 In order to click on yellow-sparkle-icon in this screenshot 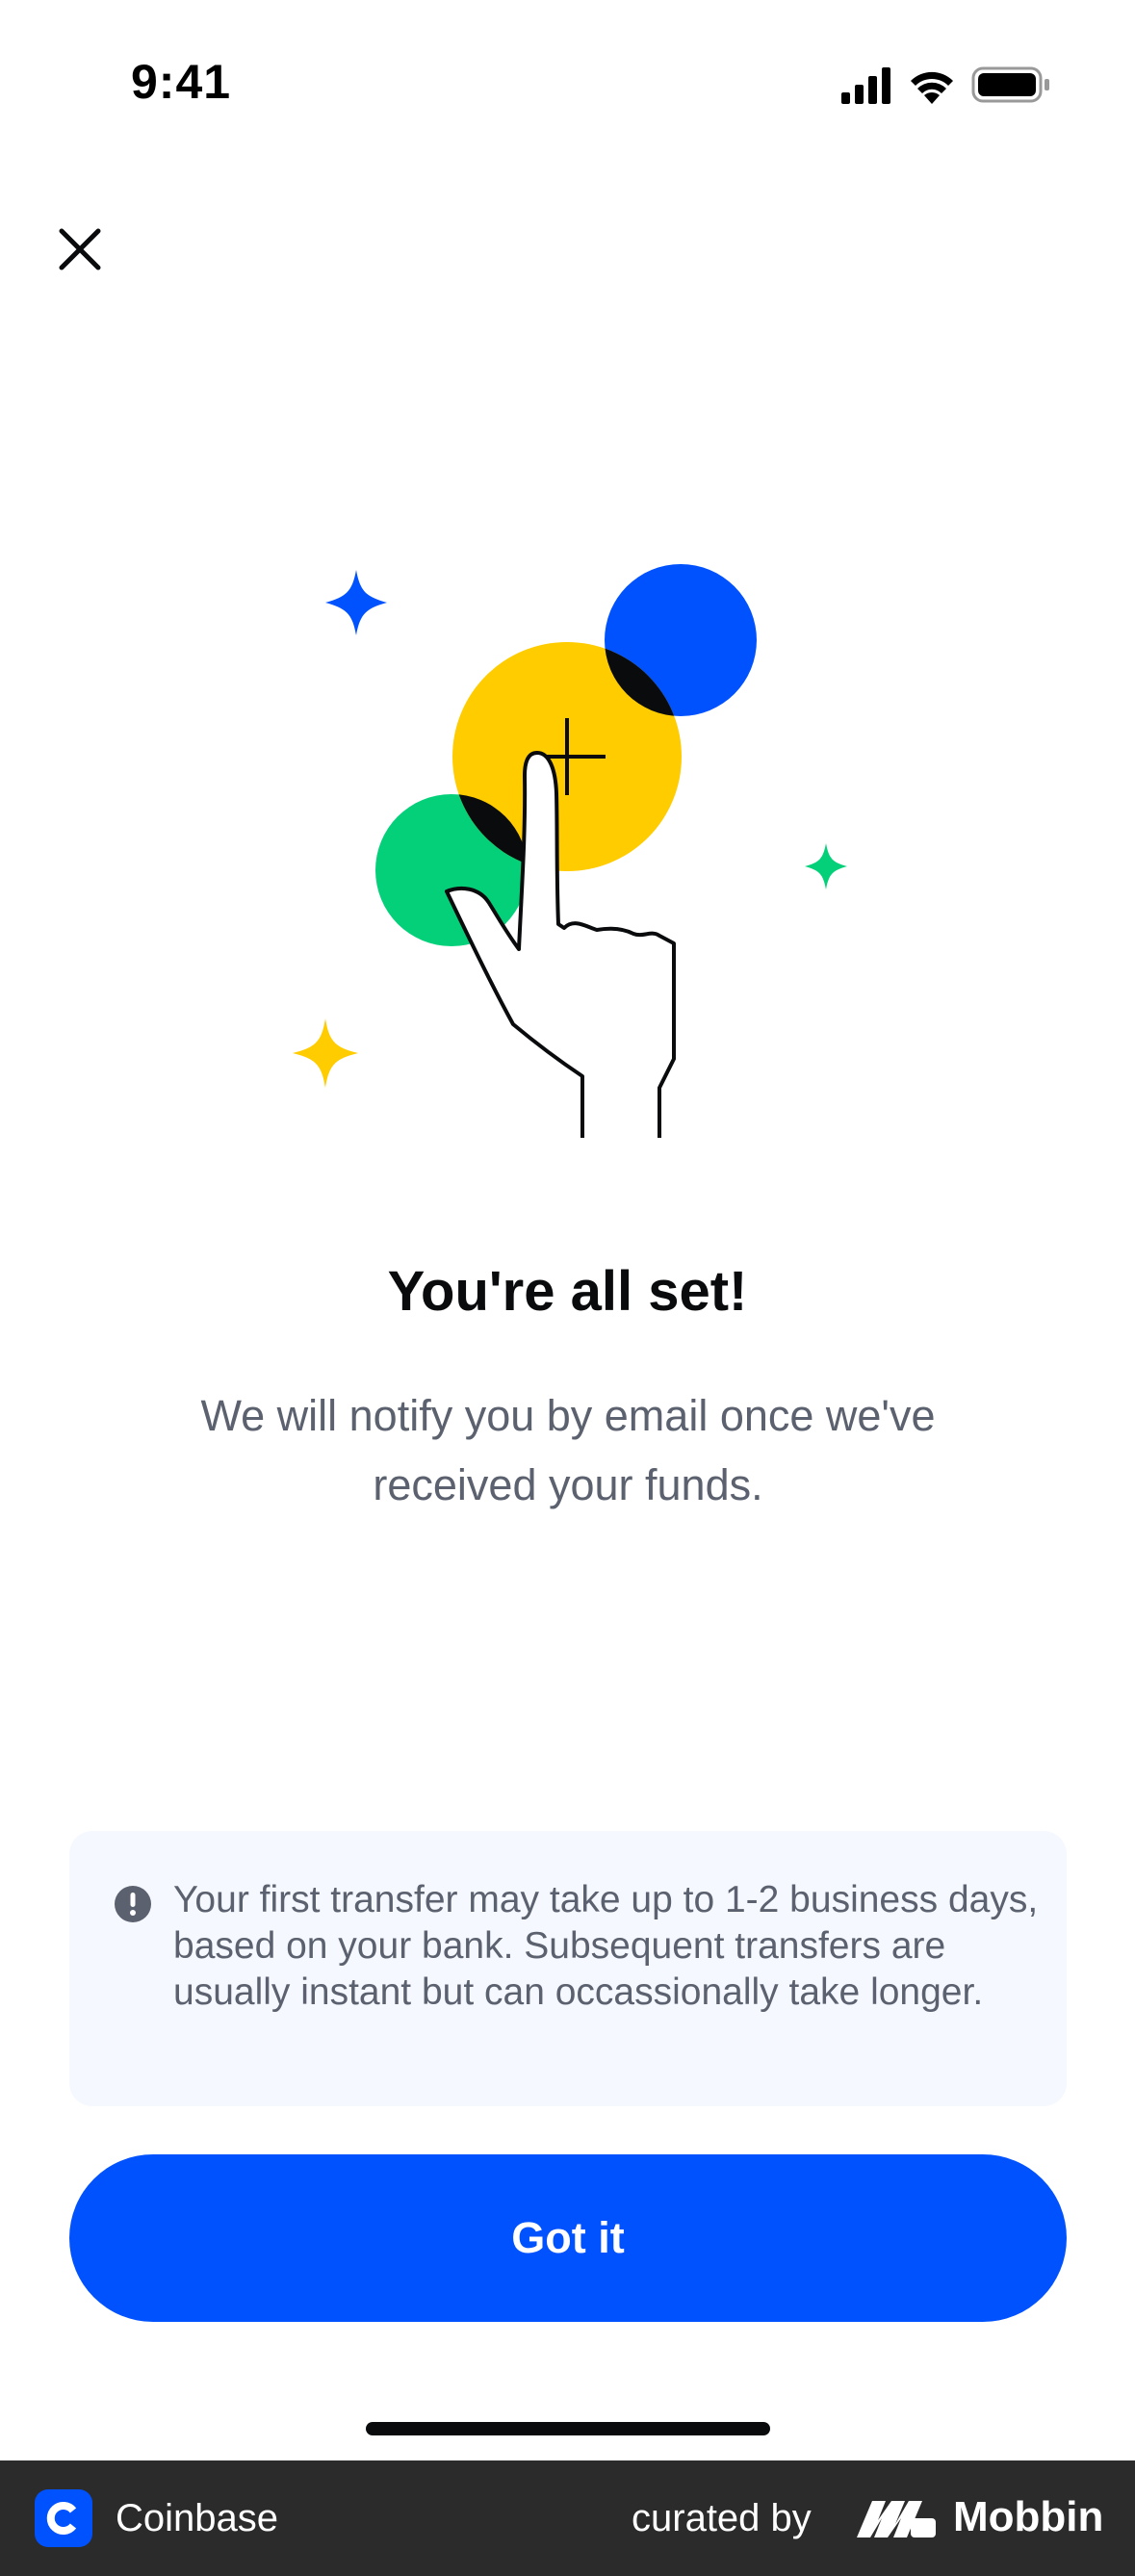, I will do `click(325, 1053)`.